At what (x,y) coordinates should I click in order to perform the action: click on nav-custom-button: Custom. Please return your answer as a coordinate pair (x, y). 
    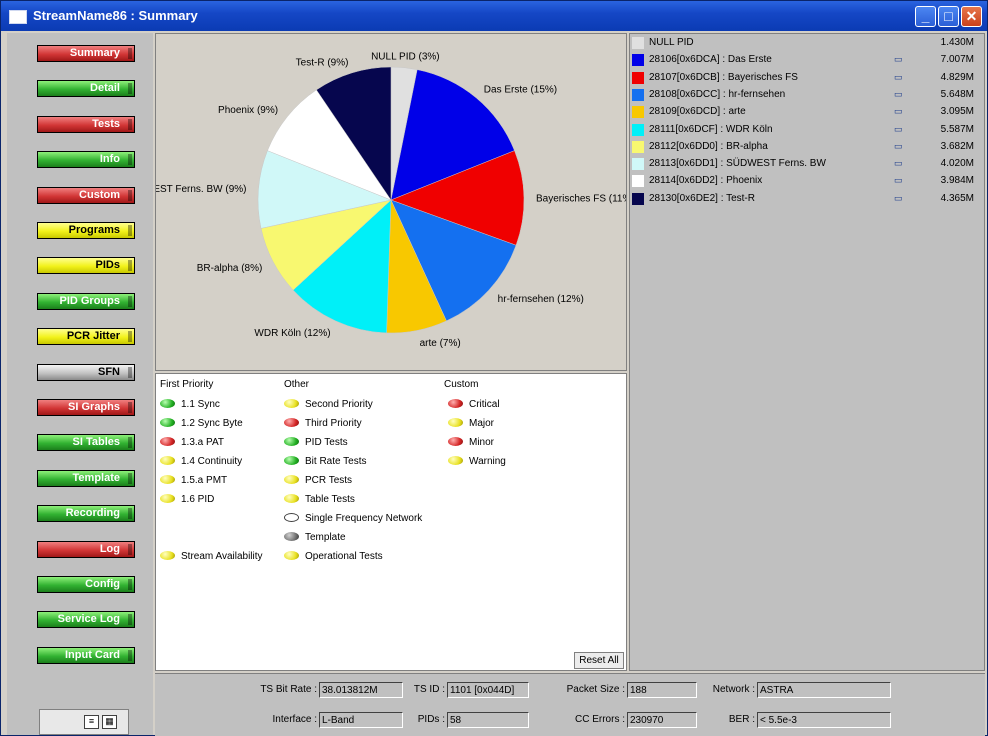
    Looking at the image, I should click on (86, 195).